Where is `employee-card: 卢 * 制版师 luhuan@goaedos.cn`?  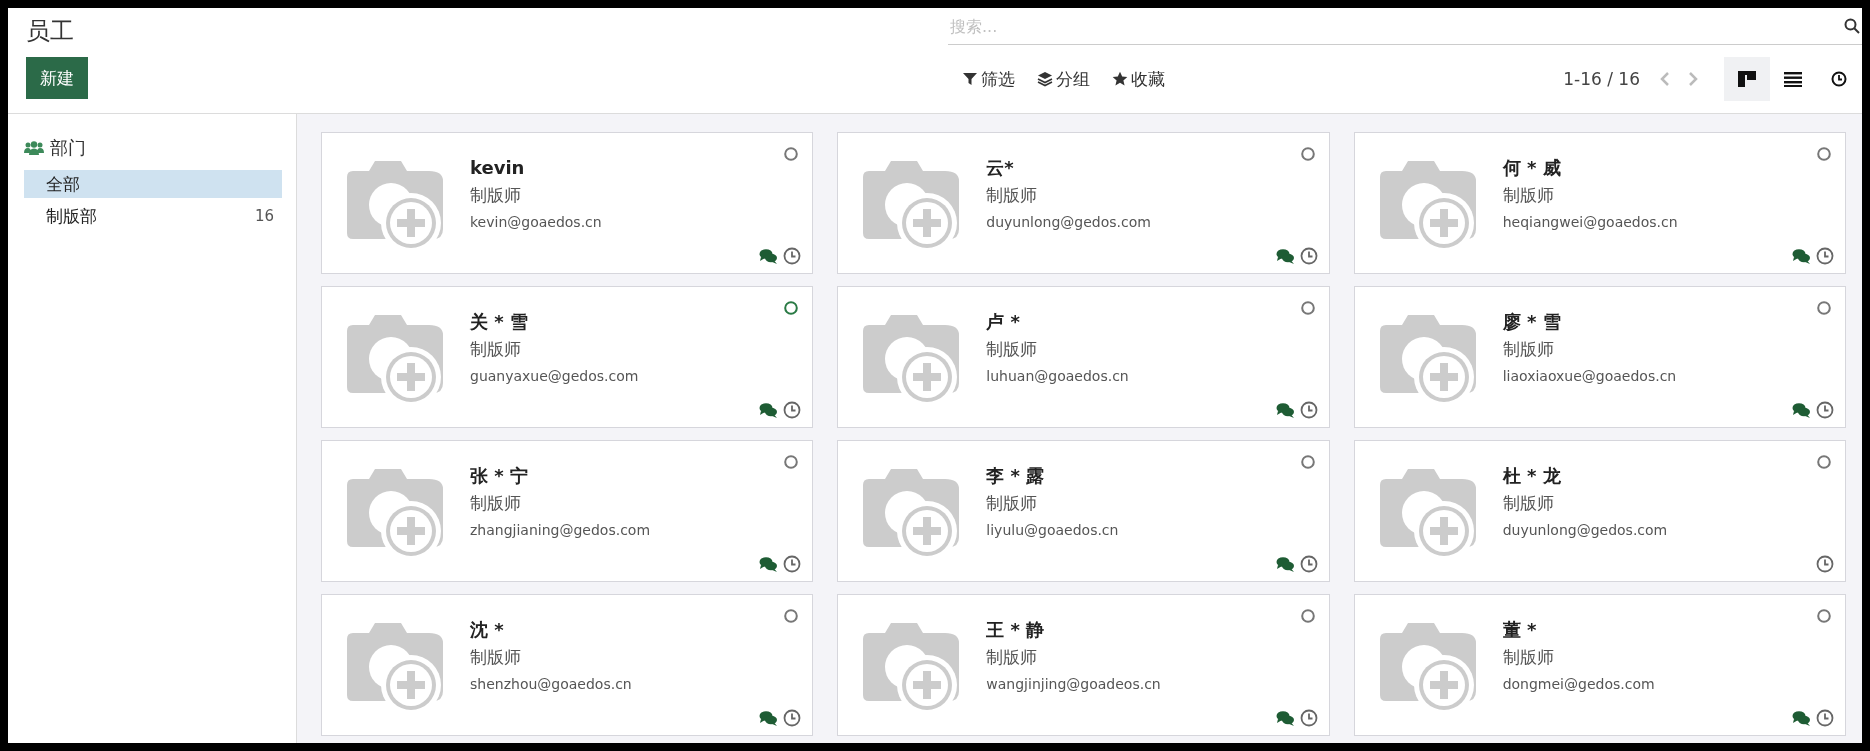
employee-card: 卢 * 制版师 luhuan@goaedos.cn is located at coordinates (1083, 357).